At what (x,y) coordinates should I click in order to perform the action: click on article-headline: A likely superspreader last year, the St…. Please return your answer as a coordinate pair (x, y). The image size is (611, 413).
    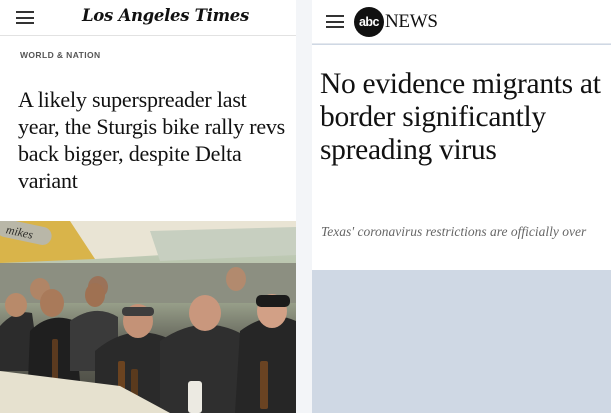
    Looking at the image, I should click on (153, 140).